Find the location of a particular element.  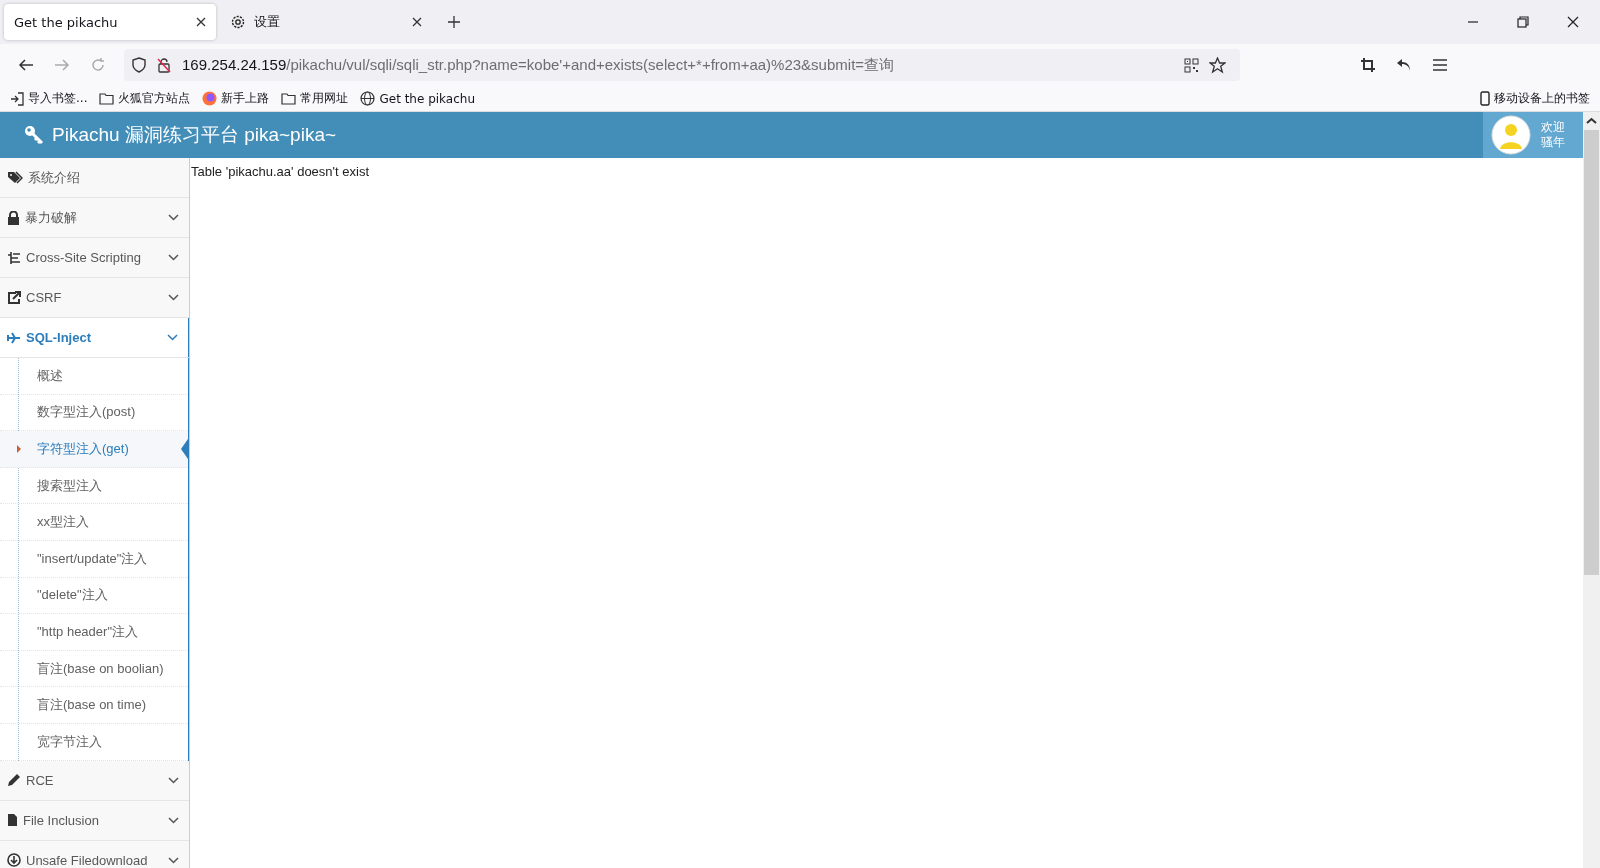

avatar-icon is located at coordinates (1511, 135).